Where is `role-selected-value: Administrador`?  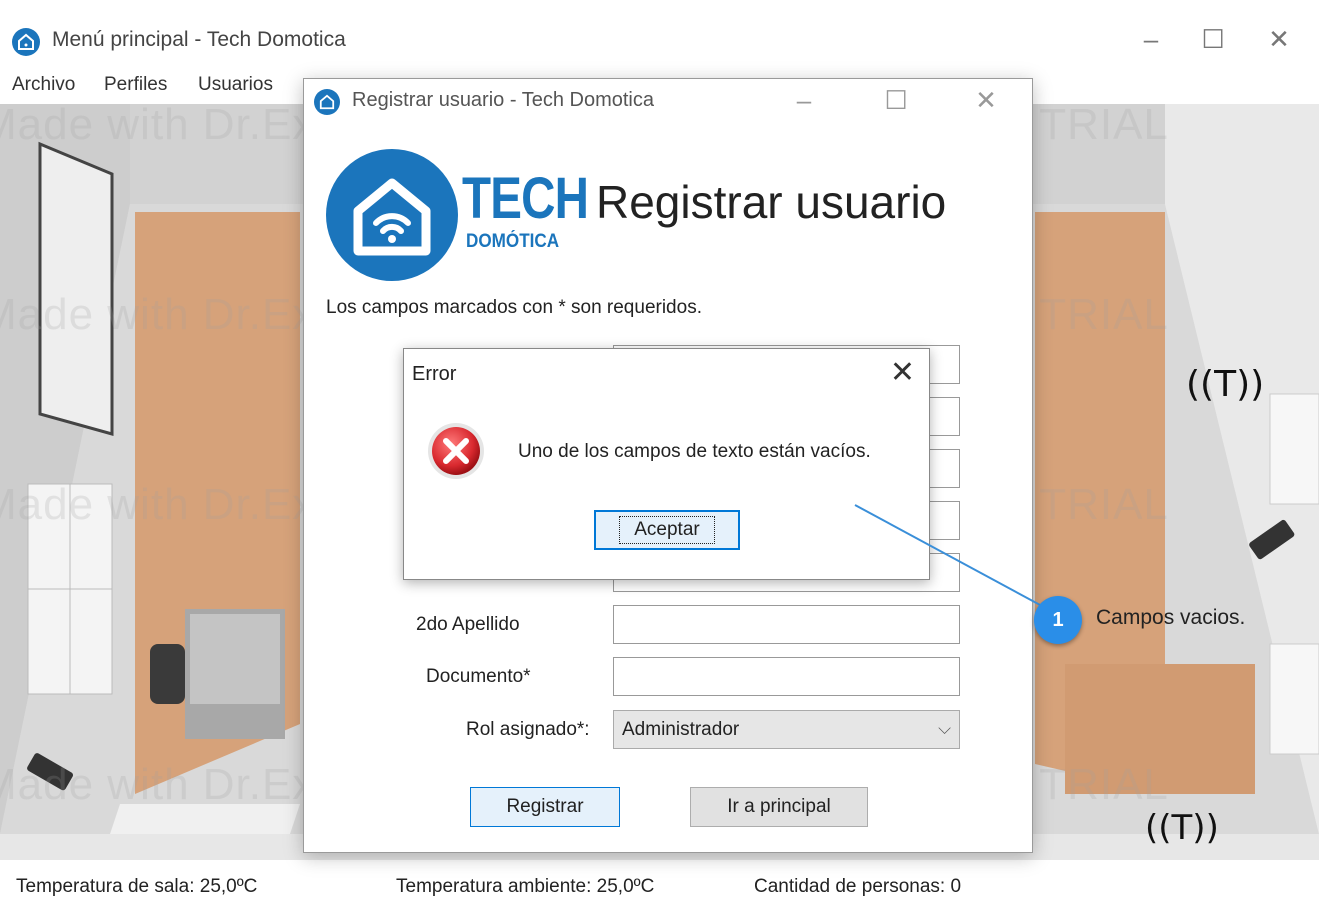
role-selected-value: Administrador is located at coordinates (681, 729).